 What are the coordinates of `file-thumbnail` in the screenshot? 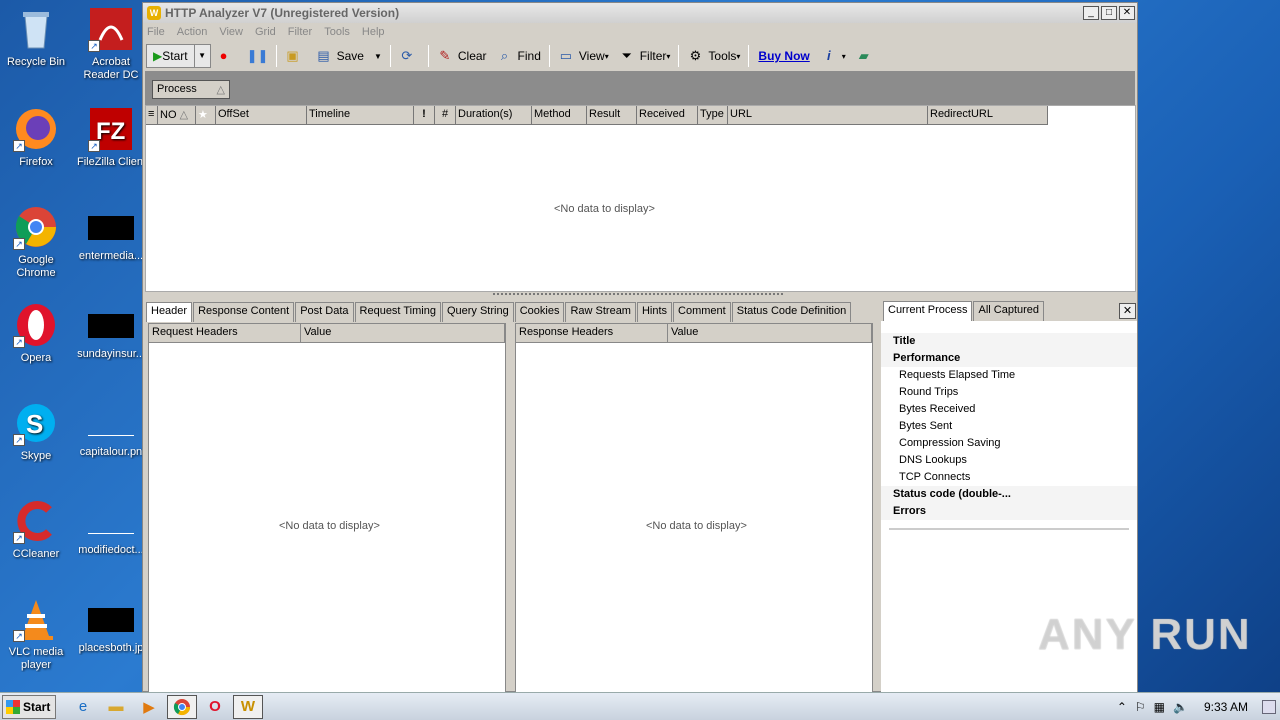 It's located at (111, 228).